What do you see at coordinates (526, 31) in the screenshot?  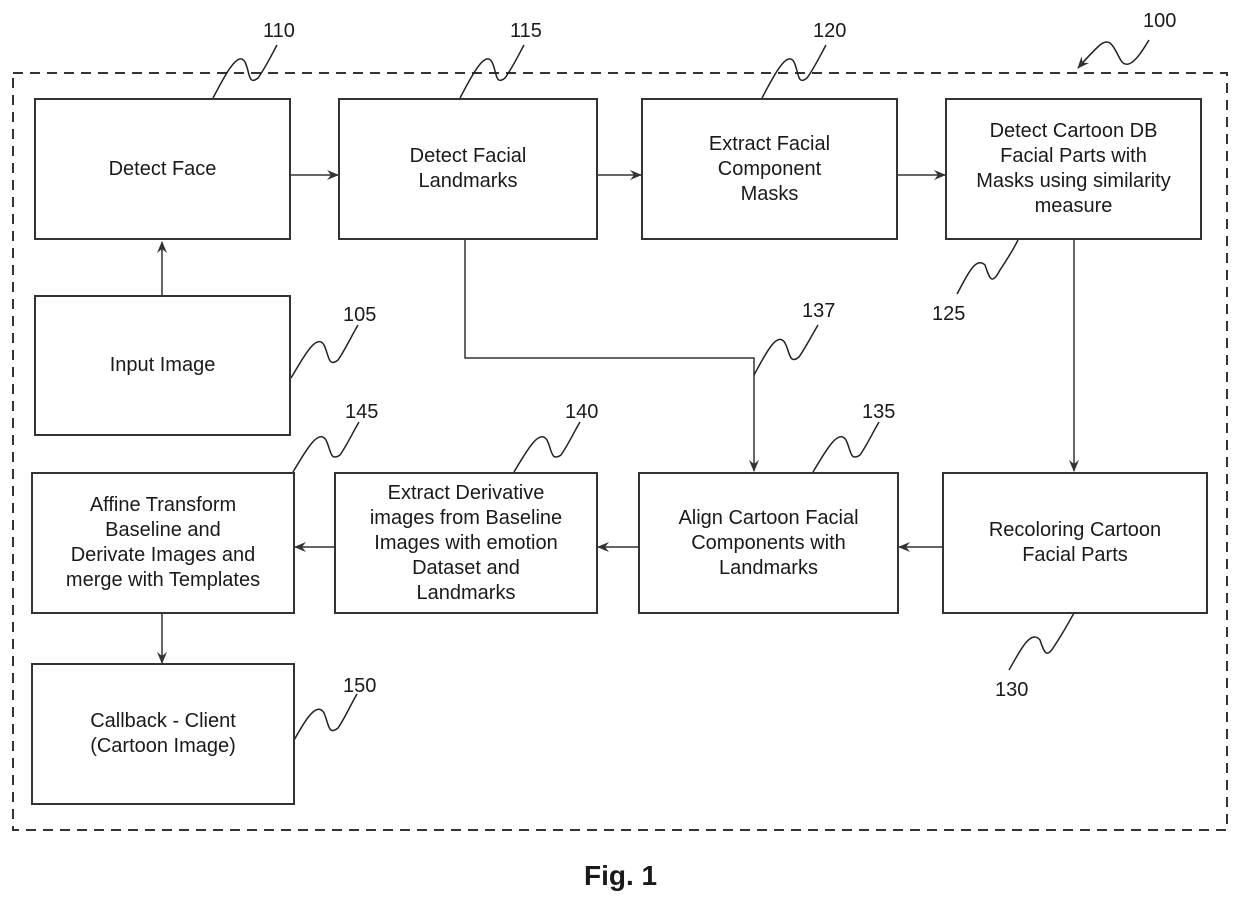 I see `ref-label-115: 115` at bounding box center [526, 31].